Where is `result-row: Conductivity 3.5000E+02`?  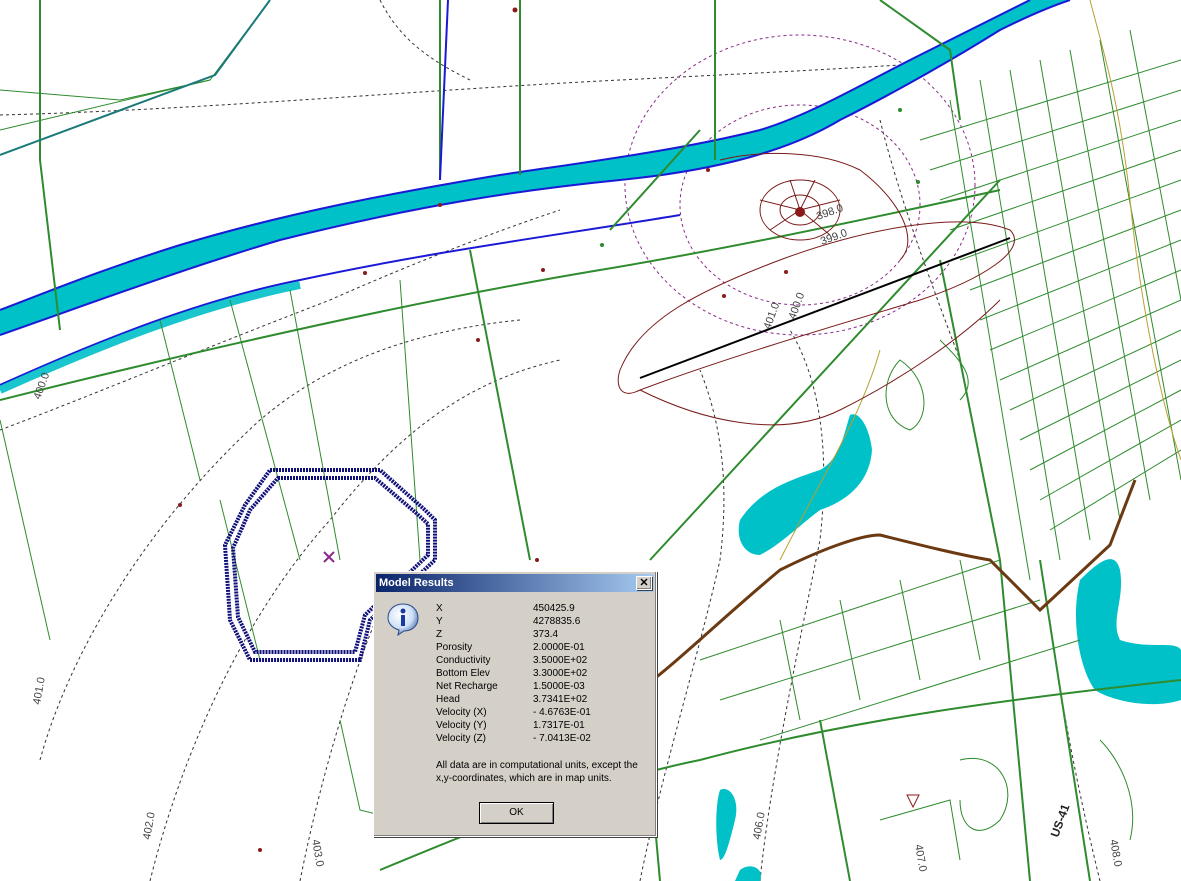 result-row: Conductivity 3.5000E+02 is located at coordinates (536, 660).